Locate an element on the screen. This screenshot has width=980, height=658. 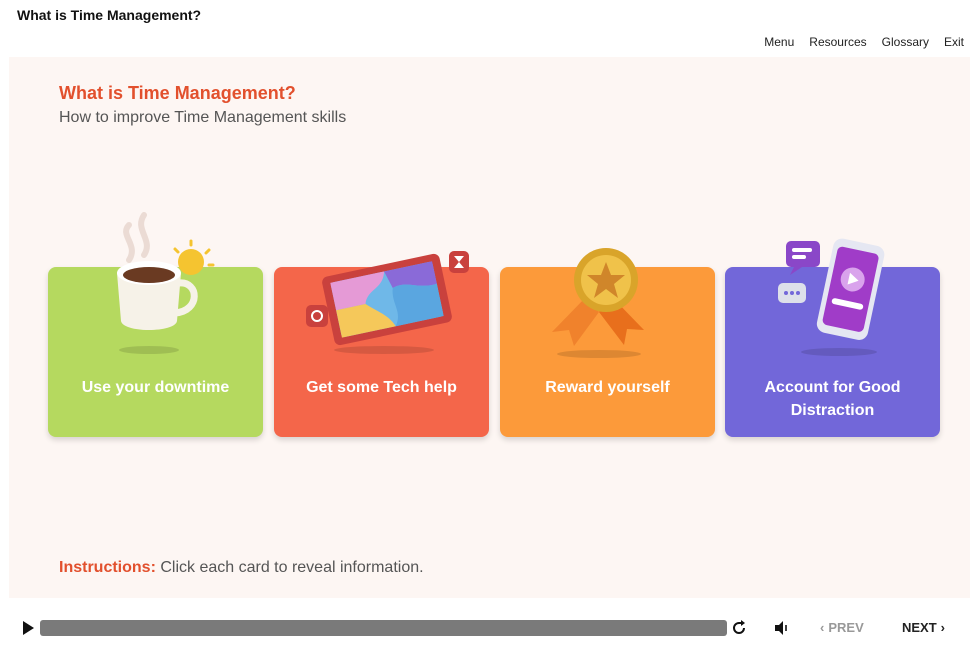
instructions-label: Instructions: is located at coordinates (107, 567).